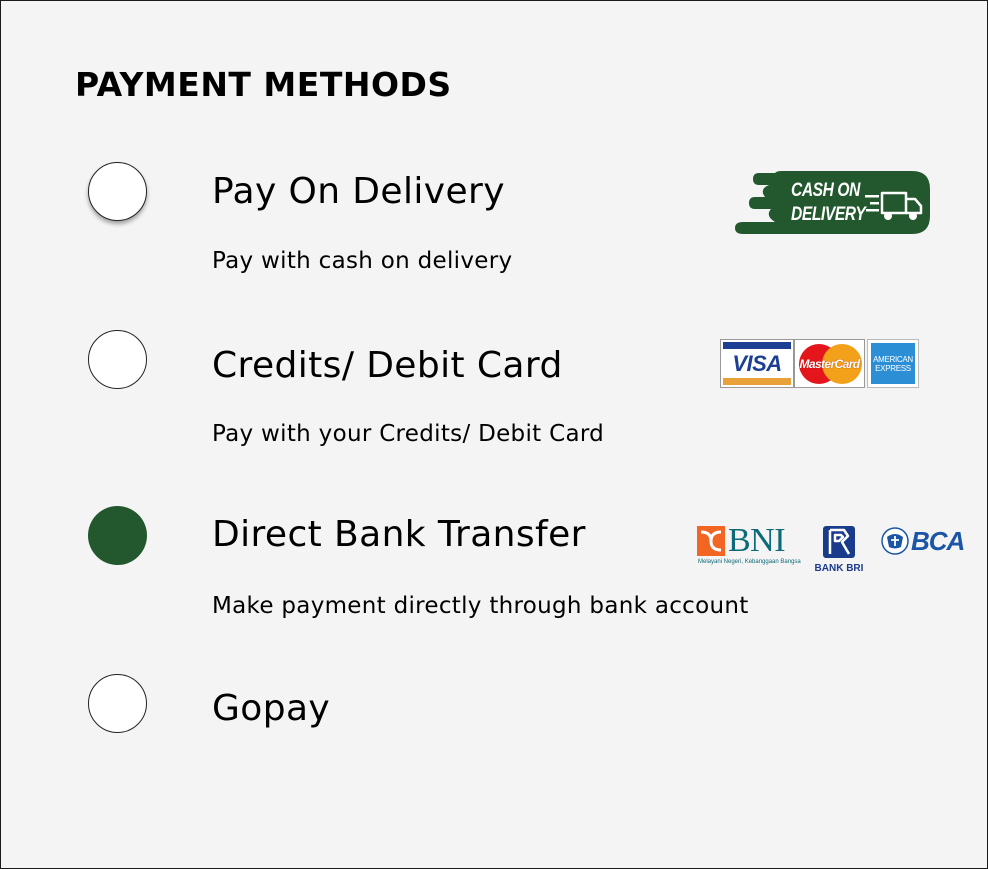  What do you see at coordinates (271, 709) in the screenshot?
I see `option-title-gopay: Gopay` at bounding box center [271, 709].